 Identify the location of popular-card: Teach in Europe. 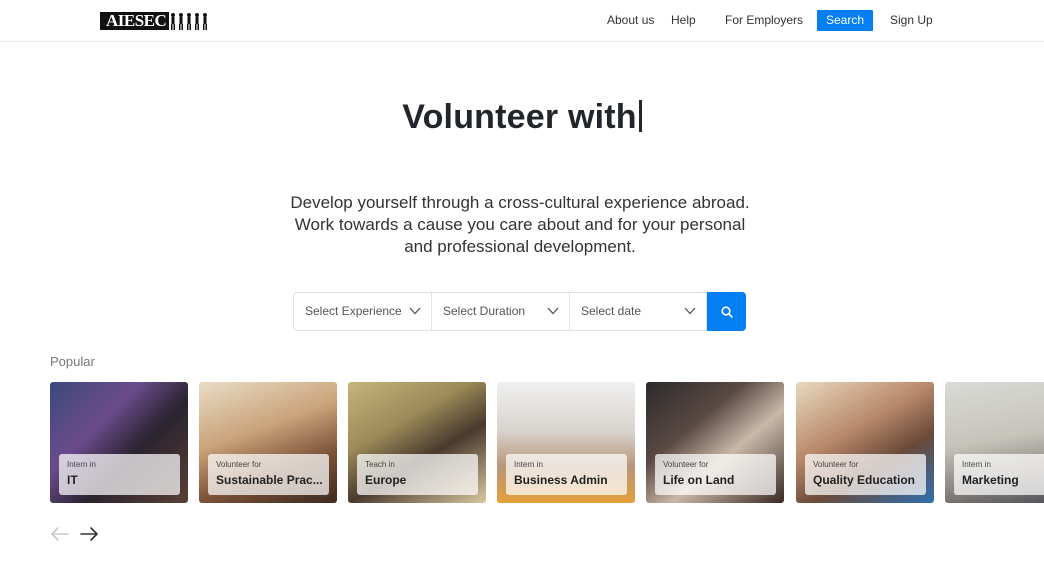
(417, 442).